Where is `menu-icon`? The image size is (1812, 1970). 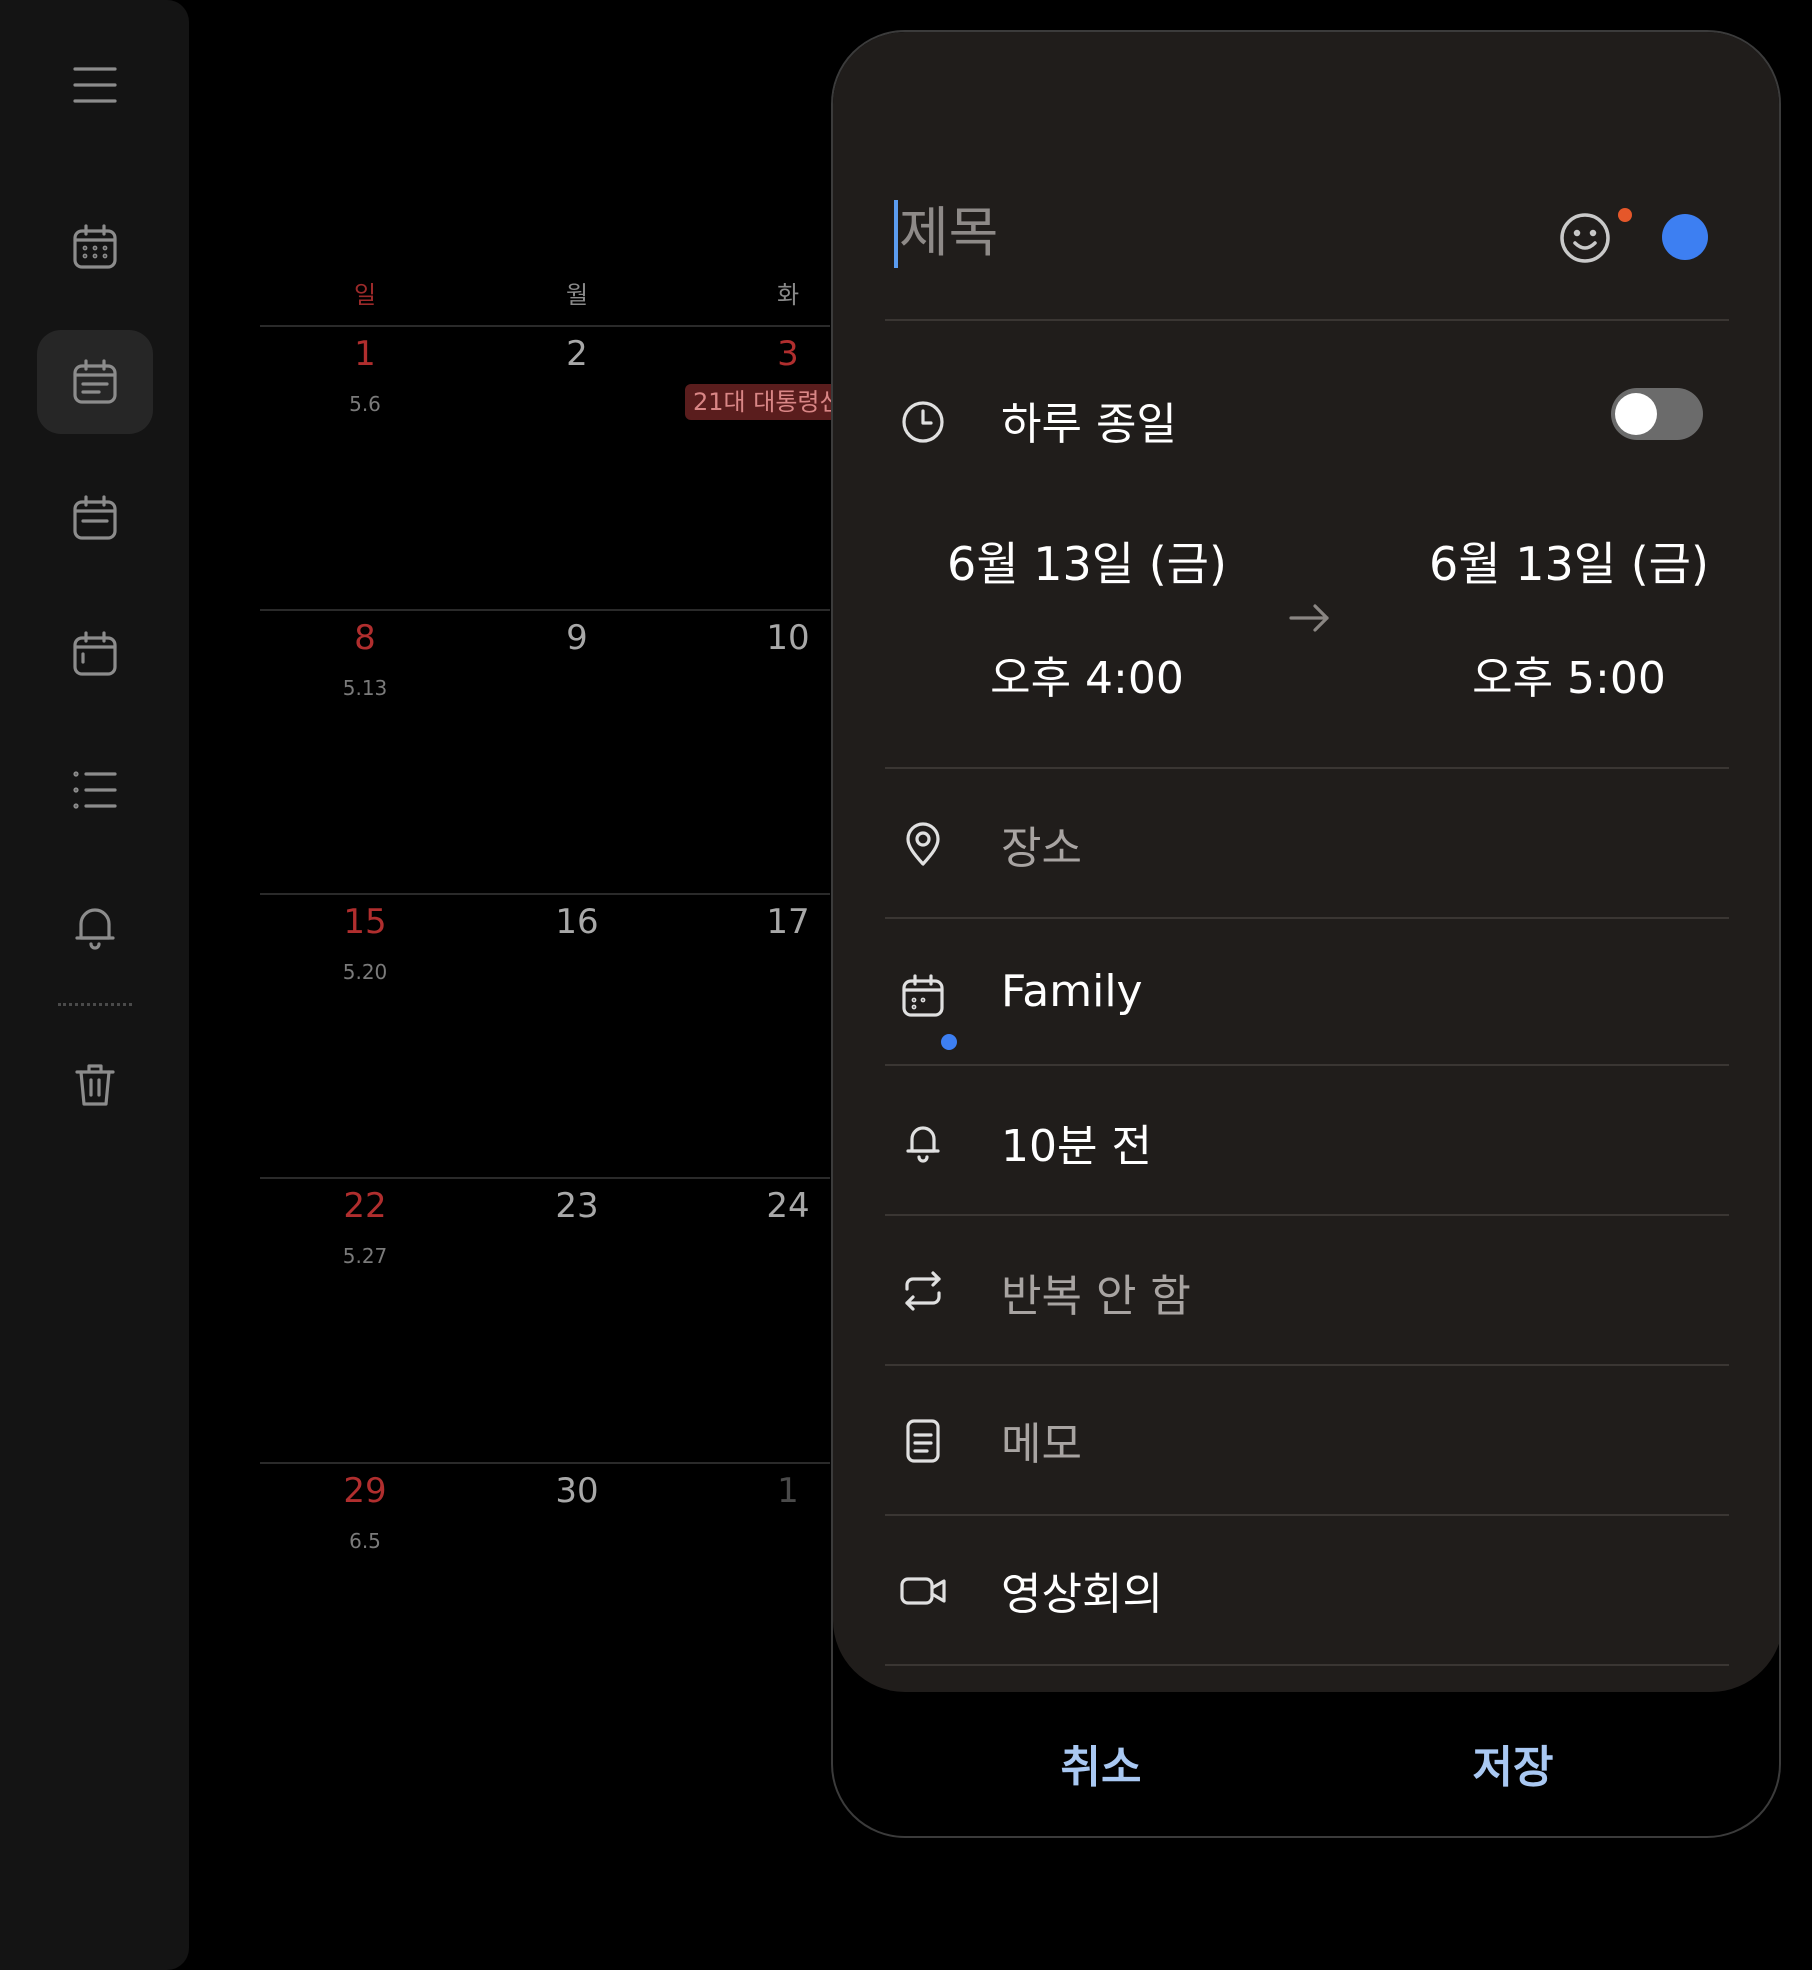
menu-icon is located at coordinates (95, 85).